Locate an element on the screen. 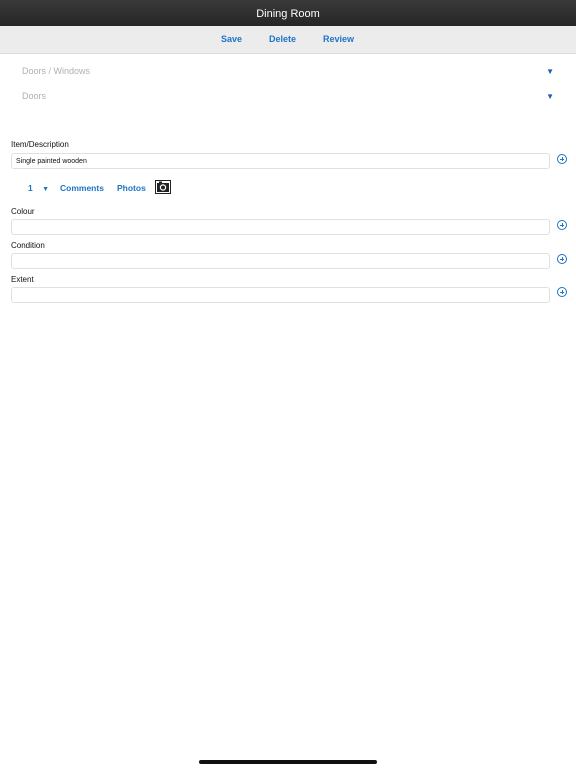  quantity-selector: 1 ▼ is located at coordinates (38, 188).